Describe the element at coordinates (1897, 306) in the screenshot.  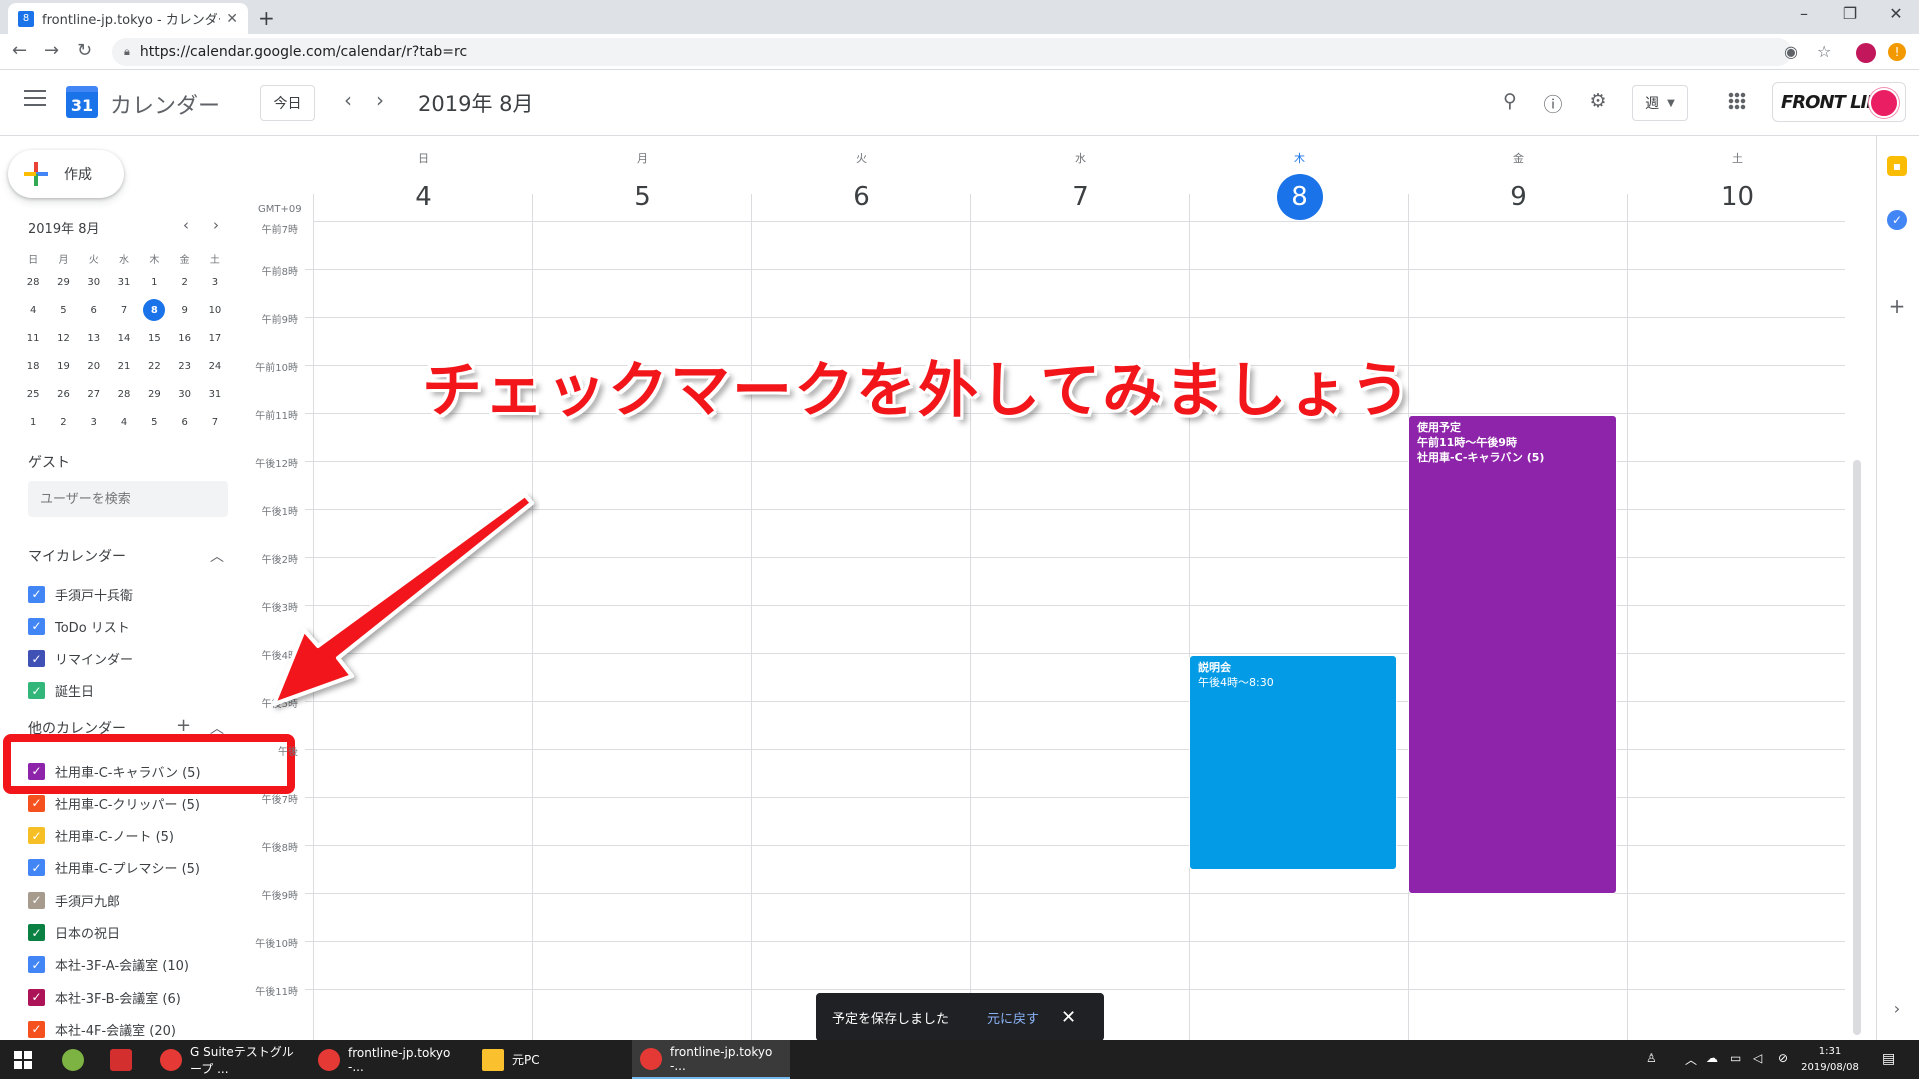
I see `add-addon-icon: +` at that location.